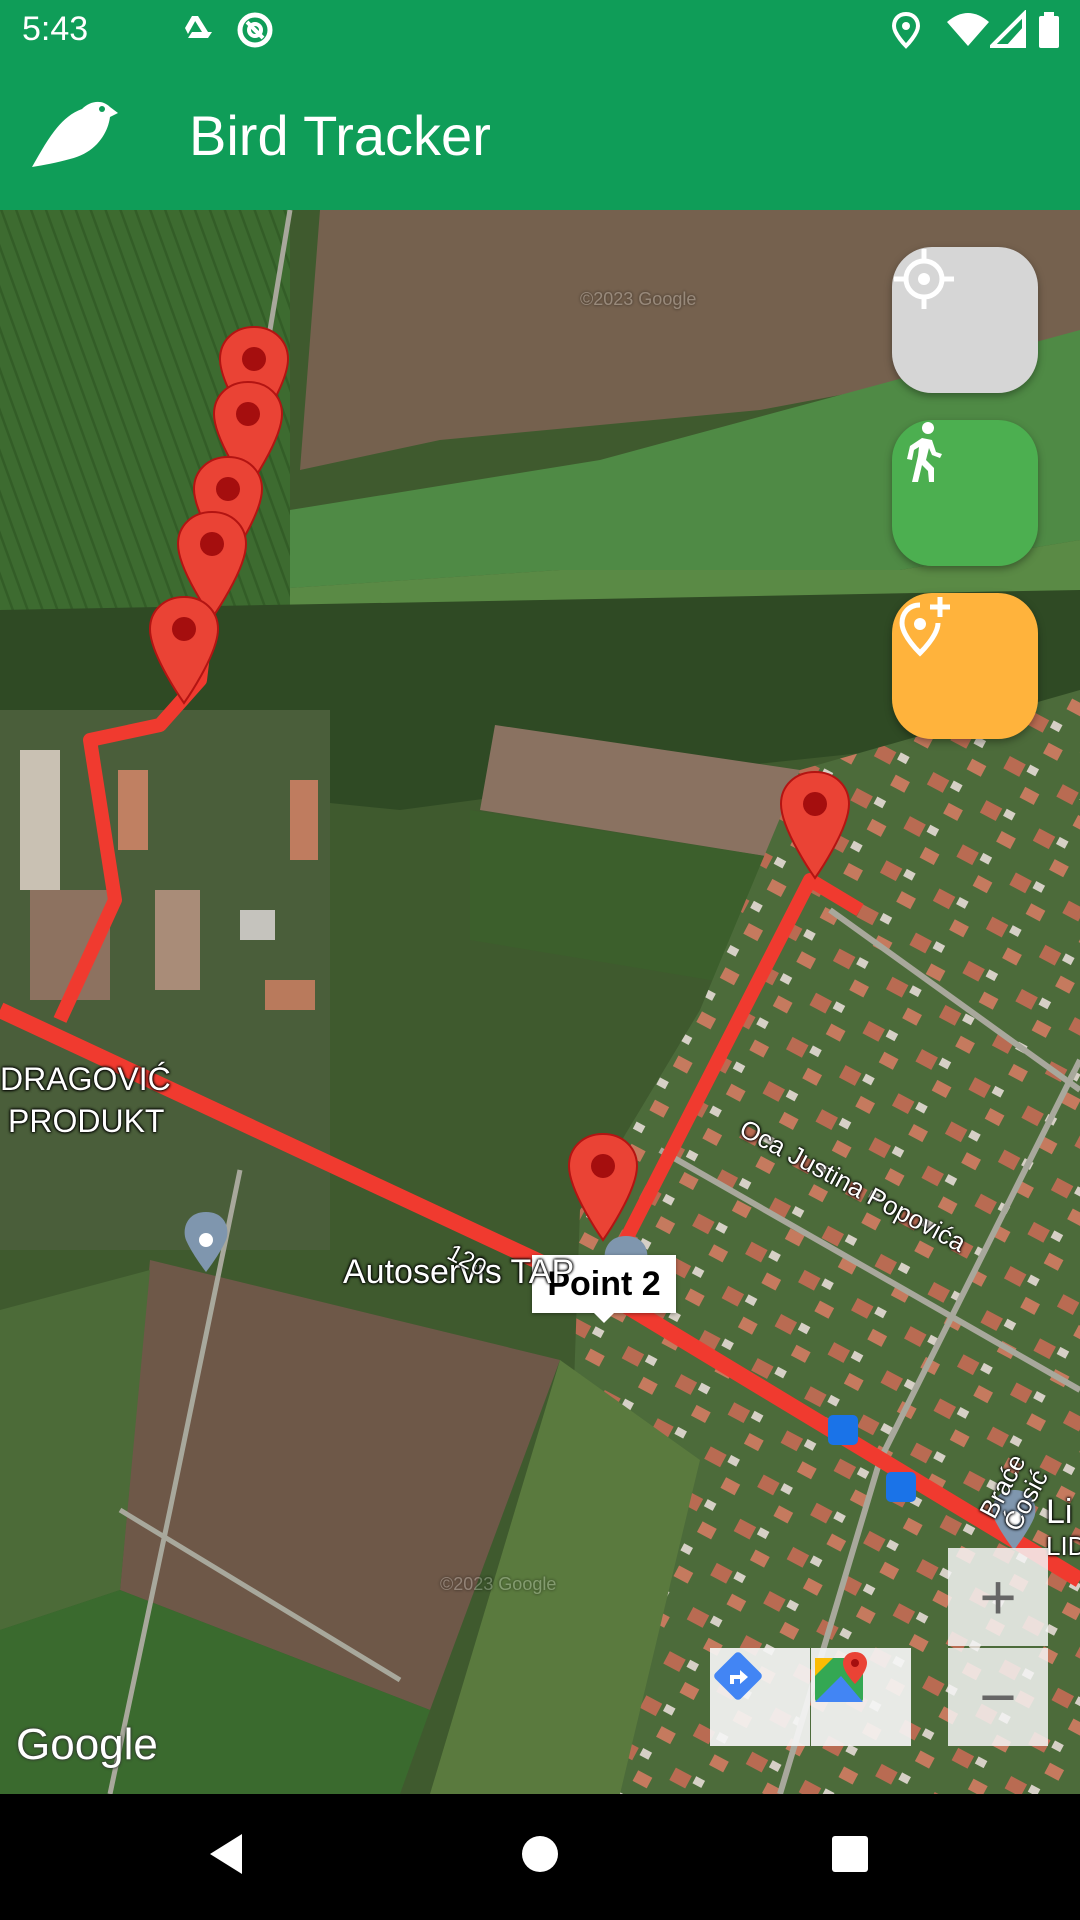 This screenshot has height=1920, width=1080. I want to click on sync-circle-icon, so click(255, 30).